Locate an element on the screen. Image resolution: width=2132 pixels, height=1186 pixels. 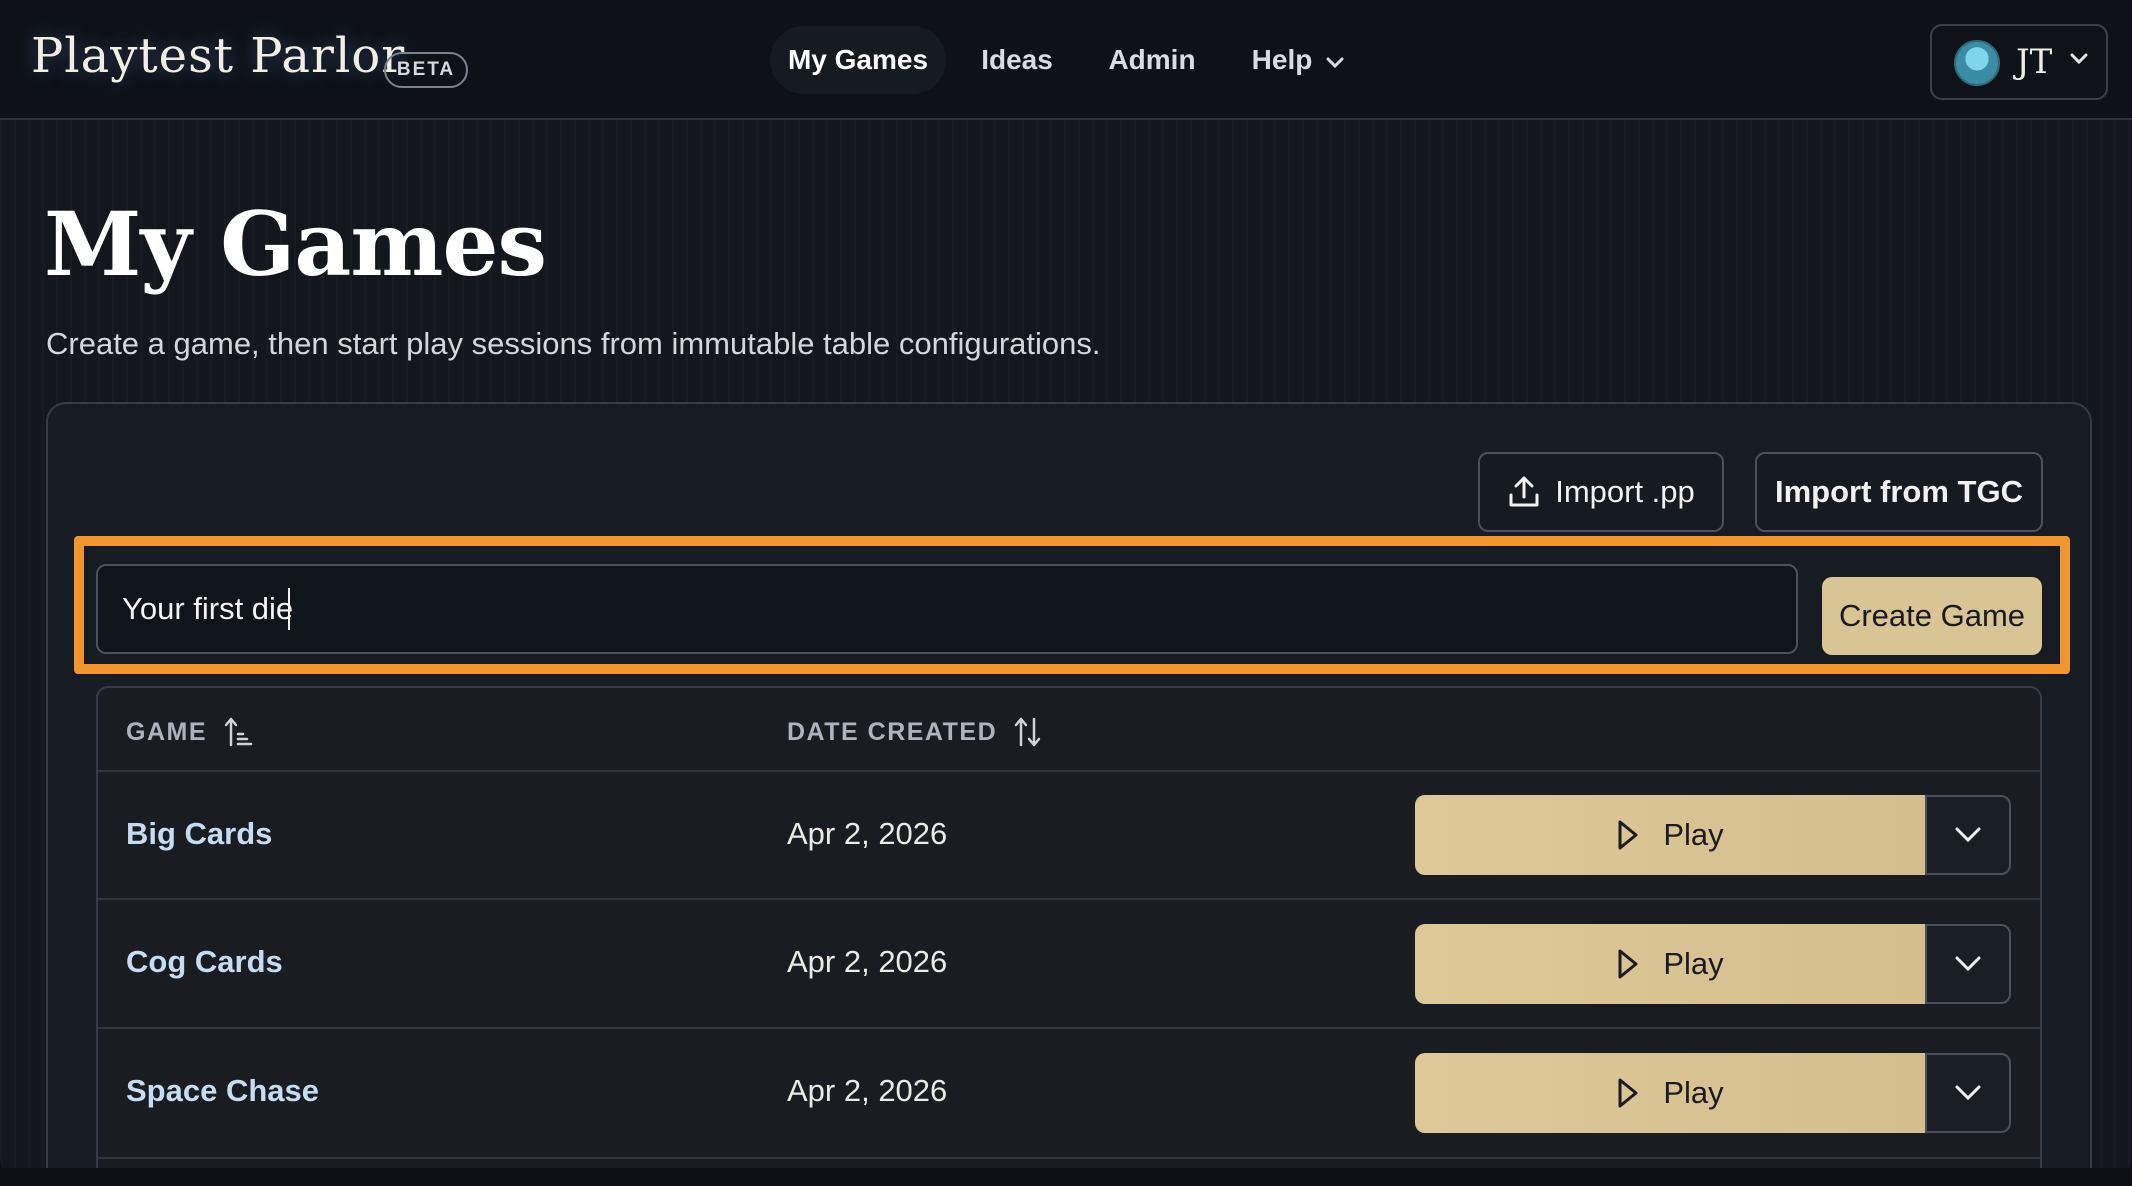
user-initials: JT is located at coordinates (2034, 62).